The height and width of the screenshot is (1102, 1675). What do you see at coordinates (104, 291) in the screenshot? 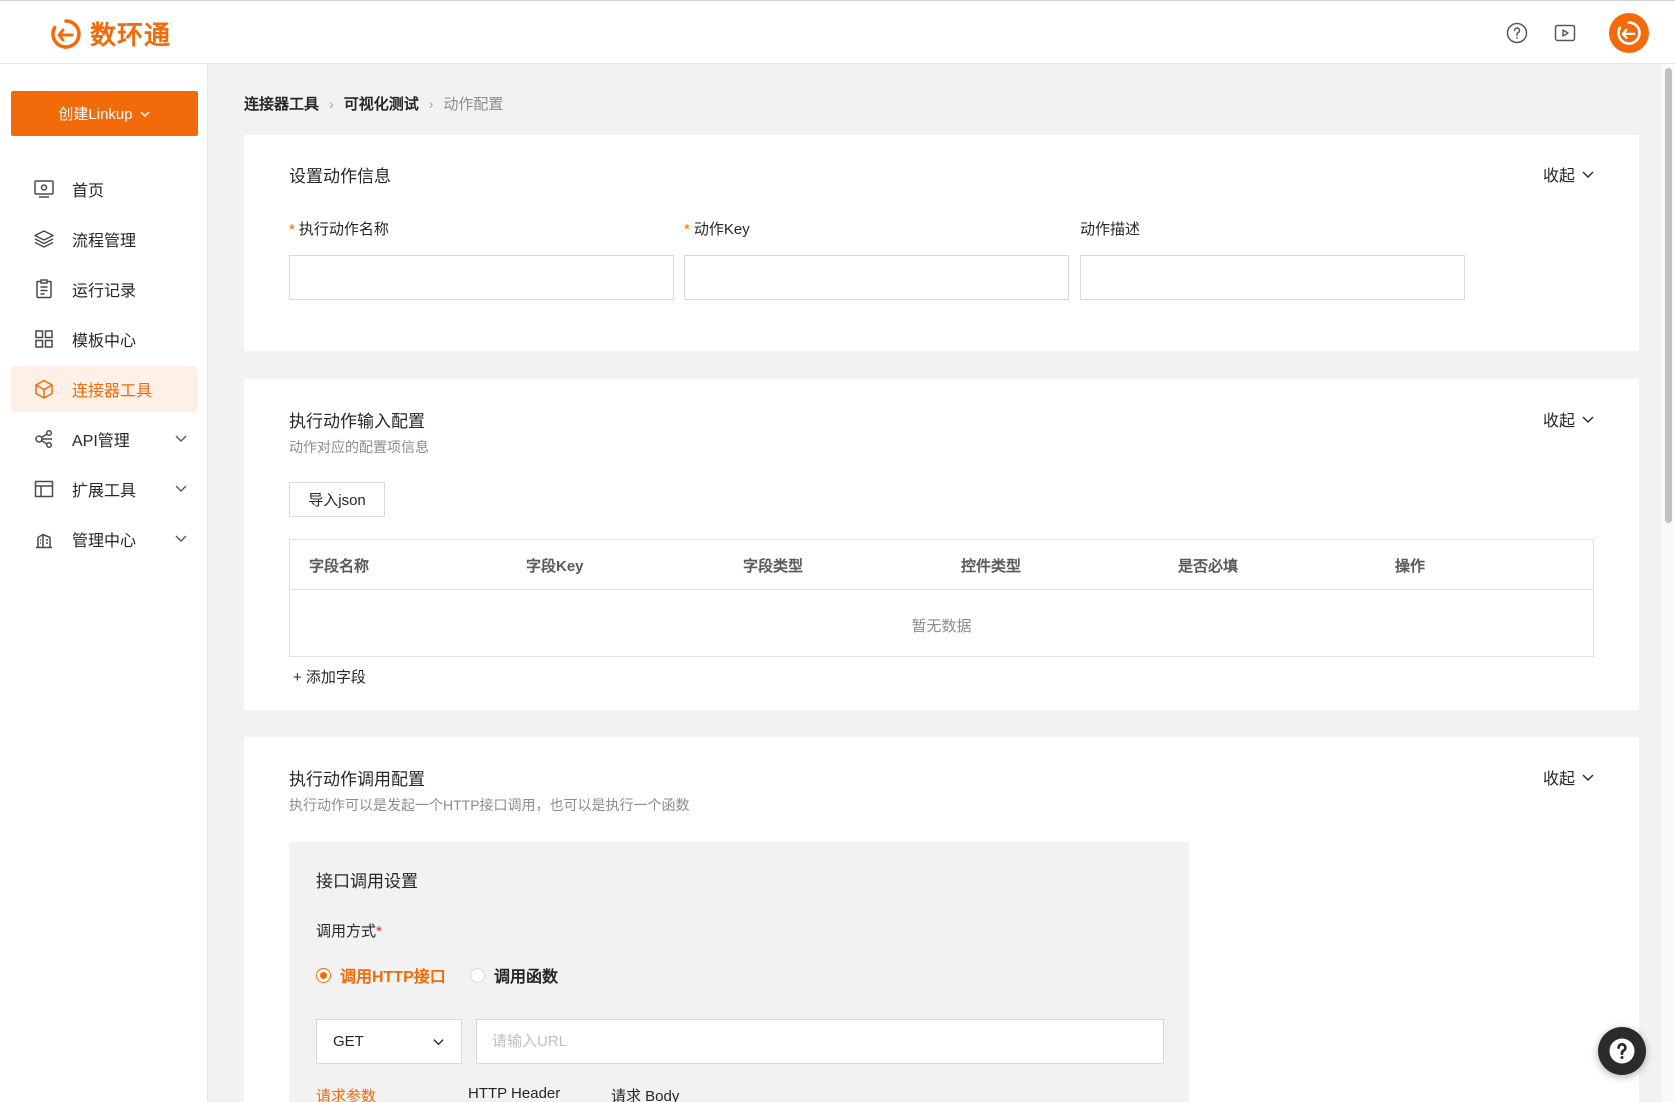
I see `sidebar-item-label: 运行记录` at bounding box center [104, 291].